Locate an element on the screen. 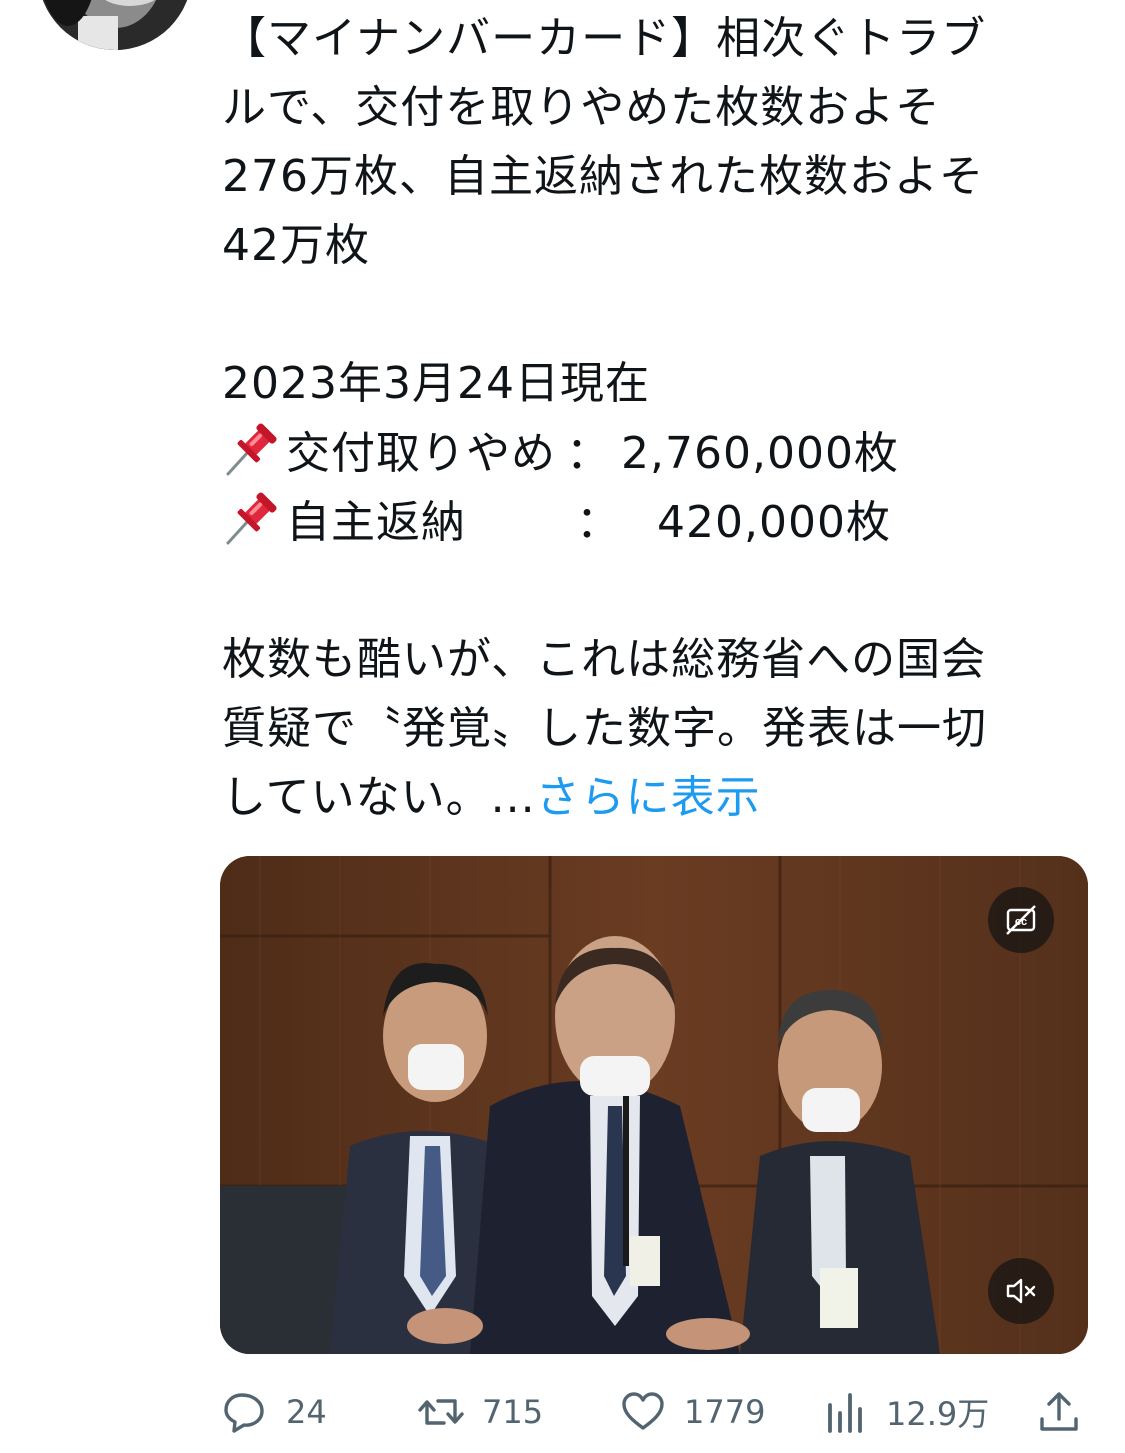 The height and width of the screenshot is (1453, 1125). captions-off-icon: cc is located at coordinates (1021, 920).